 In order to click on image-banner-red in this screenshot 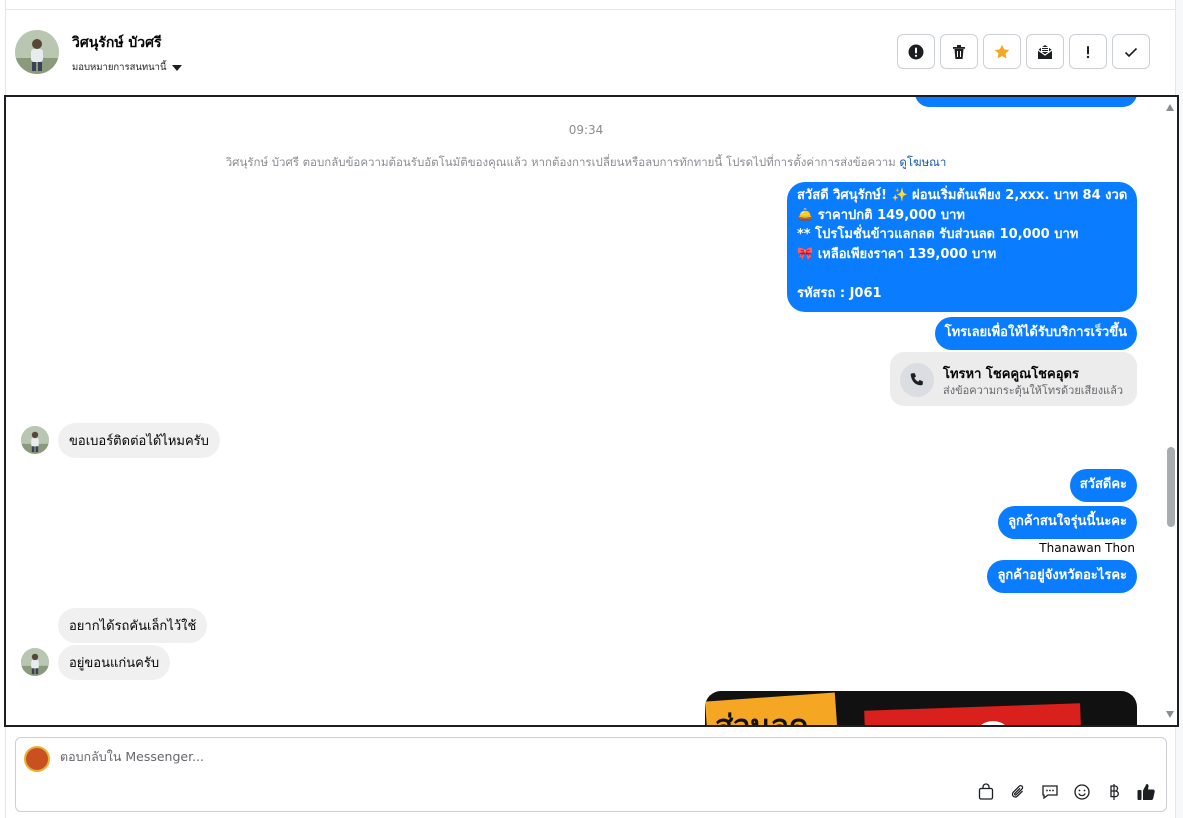, I will do `click(973, 714)`.